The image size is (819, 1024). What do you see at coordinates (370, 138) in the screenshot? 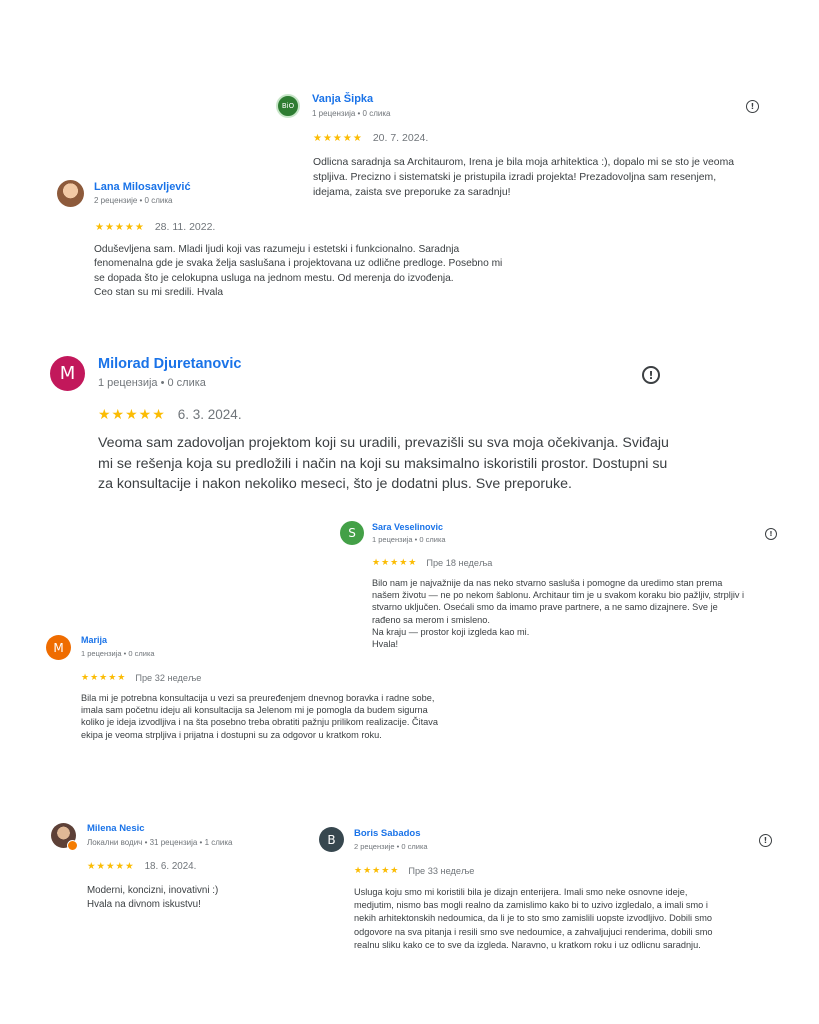
I see `rating-row: ★★★★★ 20. 7. 2024.` at bounding box center [370, 138].